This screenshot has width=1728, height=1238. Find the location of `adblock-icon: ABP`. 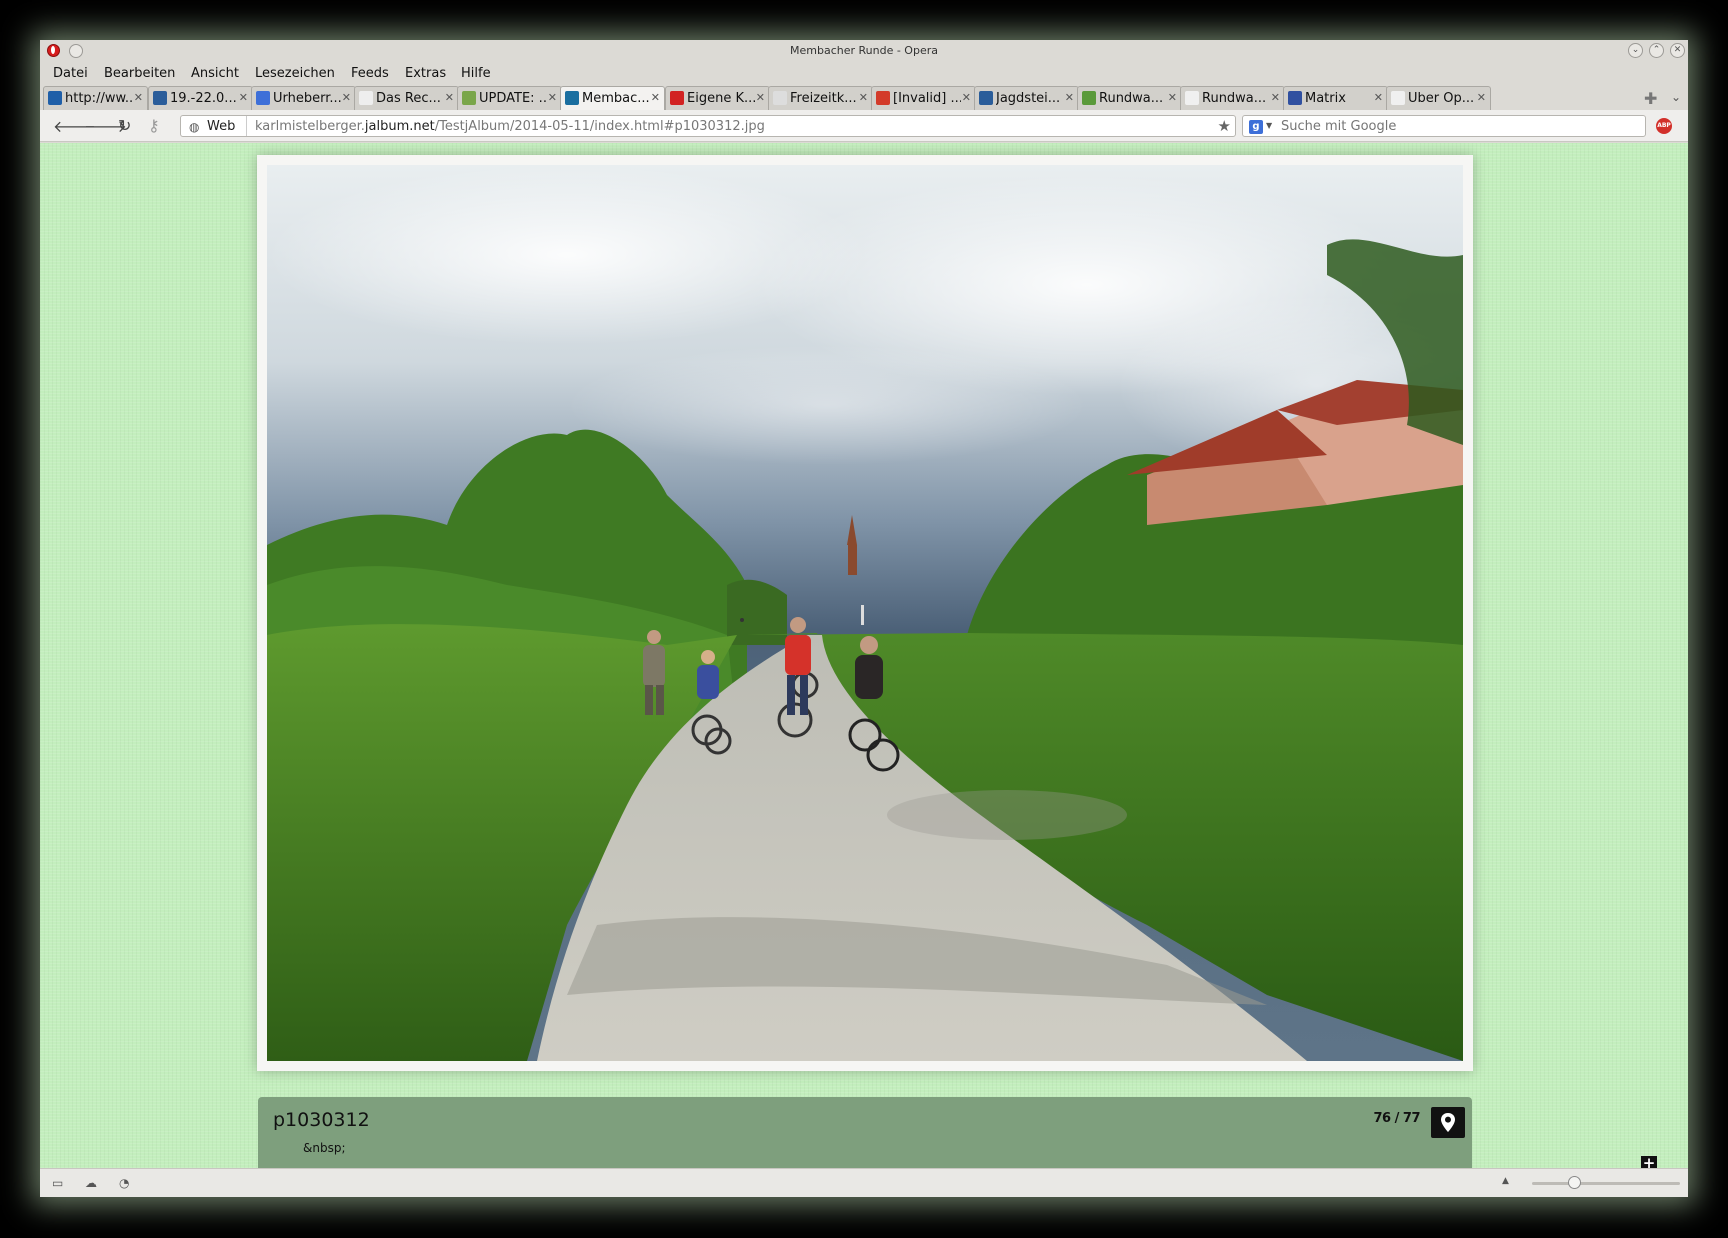

adblock-icon: ABP is located at coordinates (1664, 126).